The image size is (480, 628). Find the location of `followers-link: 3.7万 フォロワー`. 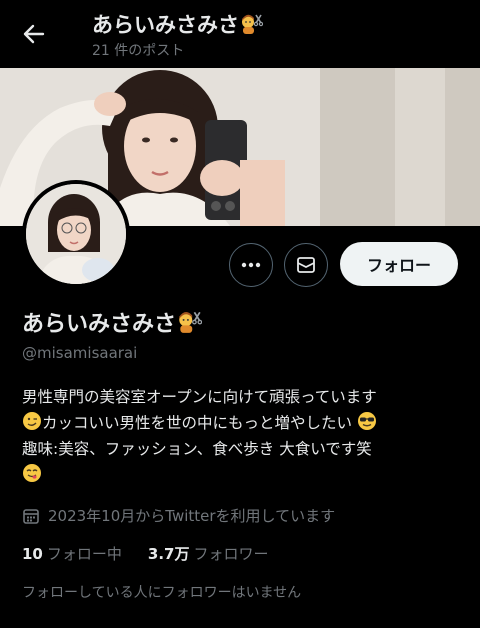

followers-link: 3.7万 フォロワー is located at coordinates (208, 553).